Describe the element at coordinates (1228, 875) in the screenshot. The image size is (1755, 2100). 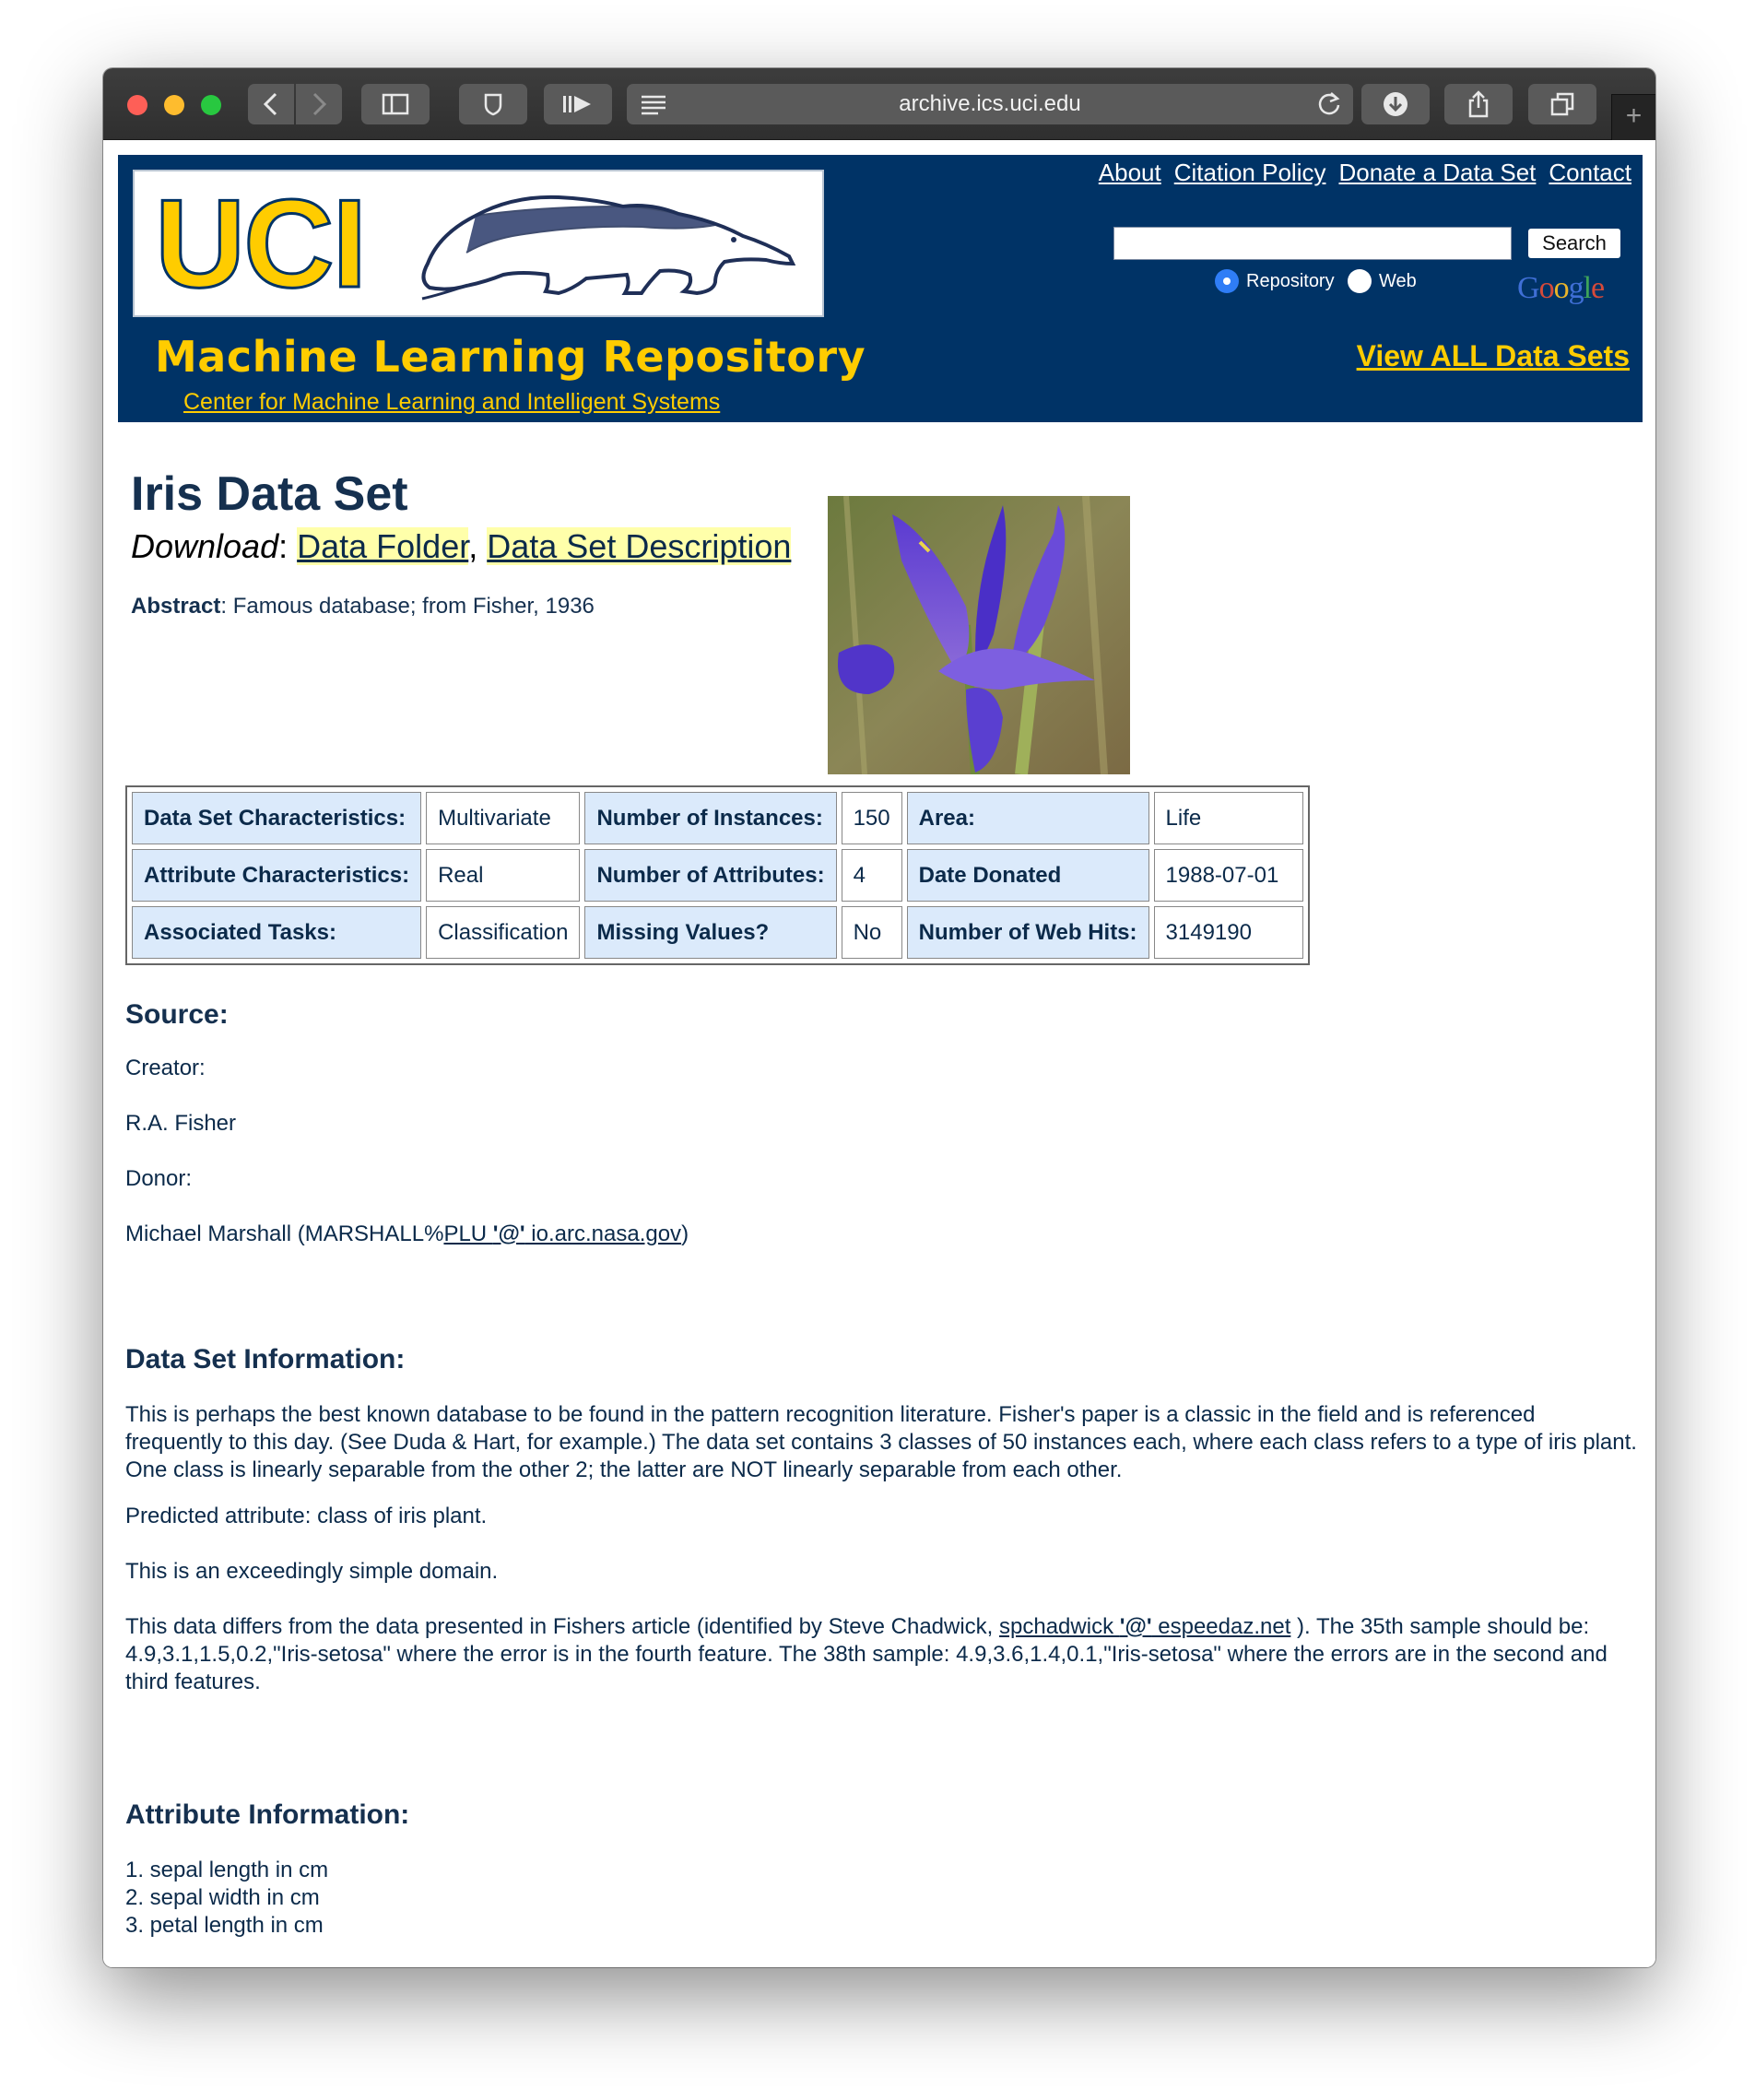
I see `table-cell: 1988-07-01` at that location.